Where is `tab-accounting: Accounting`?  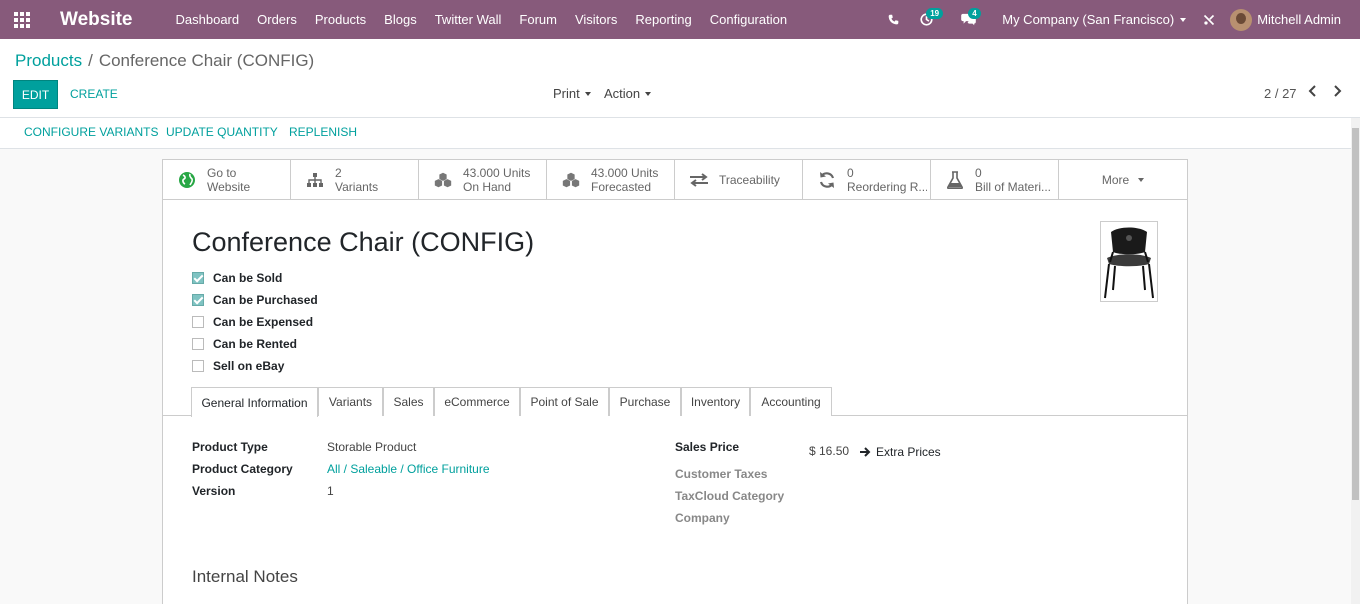 tab-accounting: Accounting is located at coordinates (791, 401).